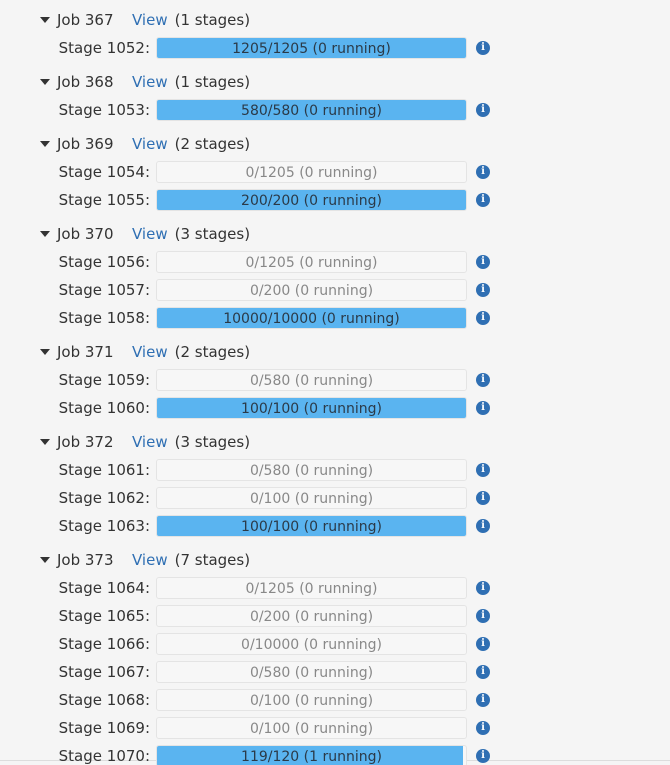 The width and height of the screenshot is (670, 765). I want to click on stage-progress-bar: 119/120 (1 running), so click(311, 755).